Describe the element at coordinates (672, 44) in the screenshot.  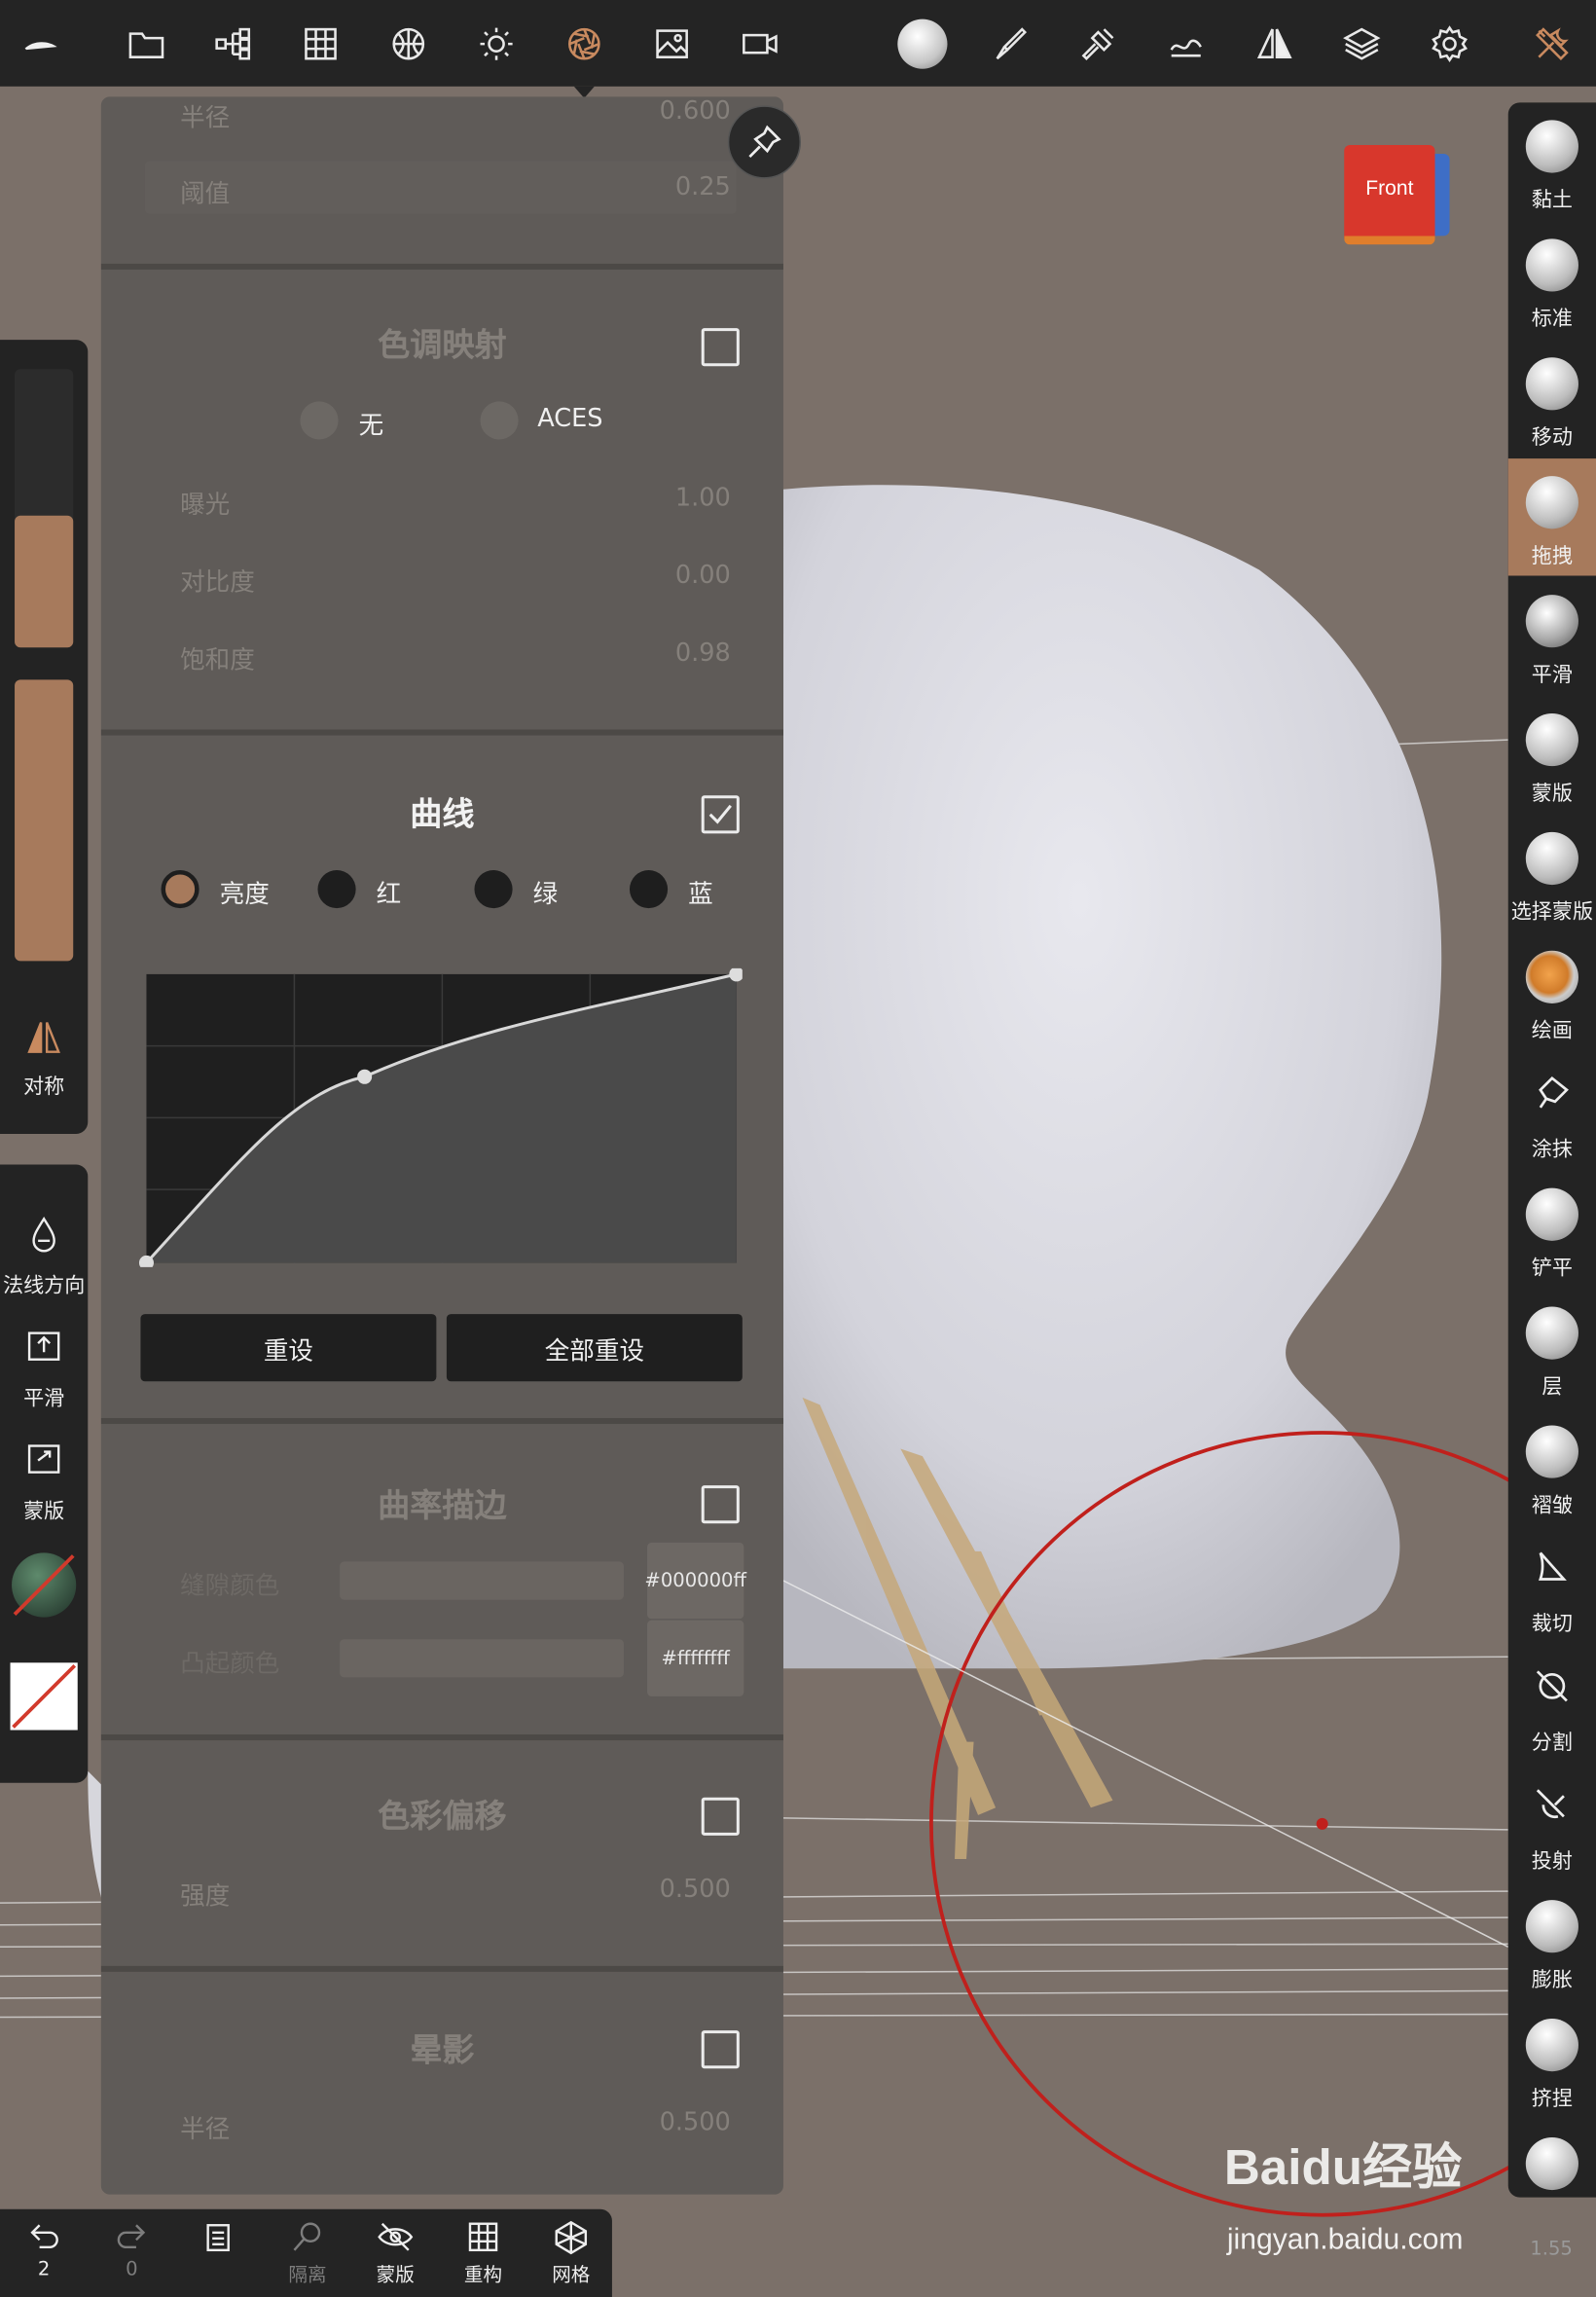
I see `image-icon` at that location.